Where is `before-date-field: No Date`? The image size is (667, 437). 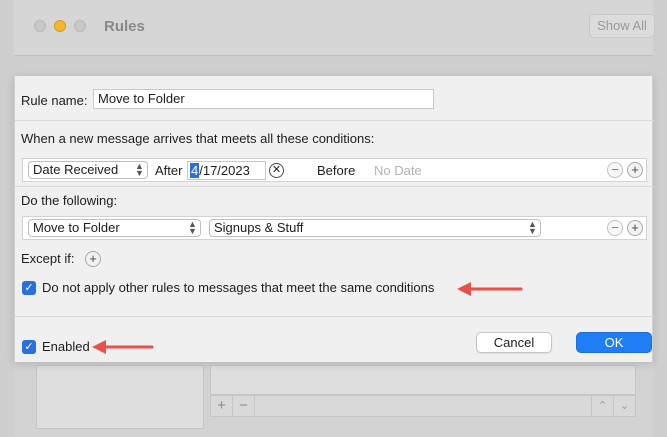
before-date-field: No Date is located at coordinates (398, 170).